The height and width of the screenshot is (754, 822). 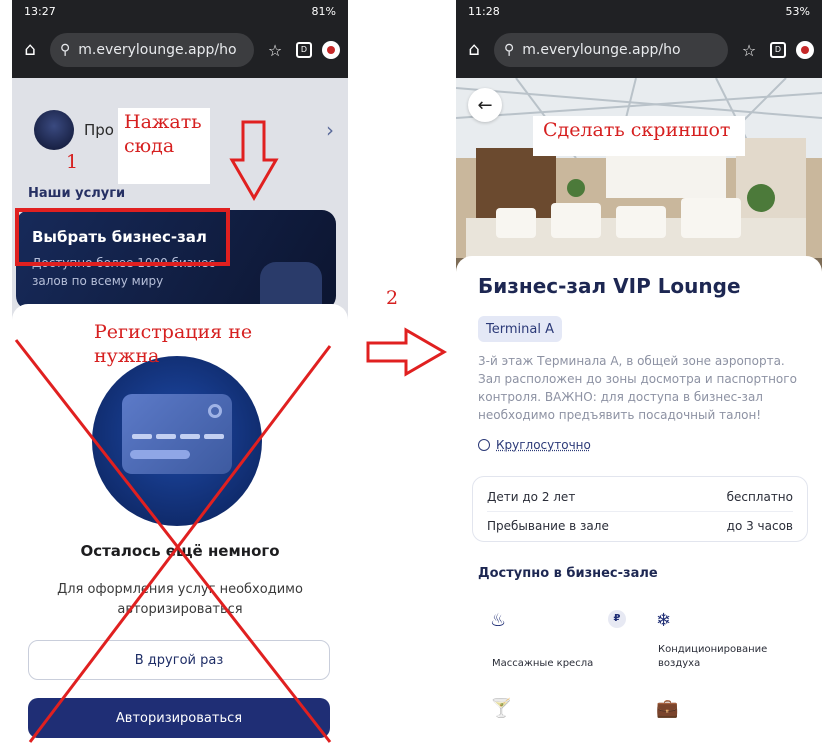 I want to click on address-bar-right: ⚲ m.everylounge.app/ho, so click(x=611, y=50).